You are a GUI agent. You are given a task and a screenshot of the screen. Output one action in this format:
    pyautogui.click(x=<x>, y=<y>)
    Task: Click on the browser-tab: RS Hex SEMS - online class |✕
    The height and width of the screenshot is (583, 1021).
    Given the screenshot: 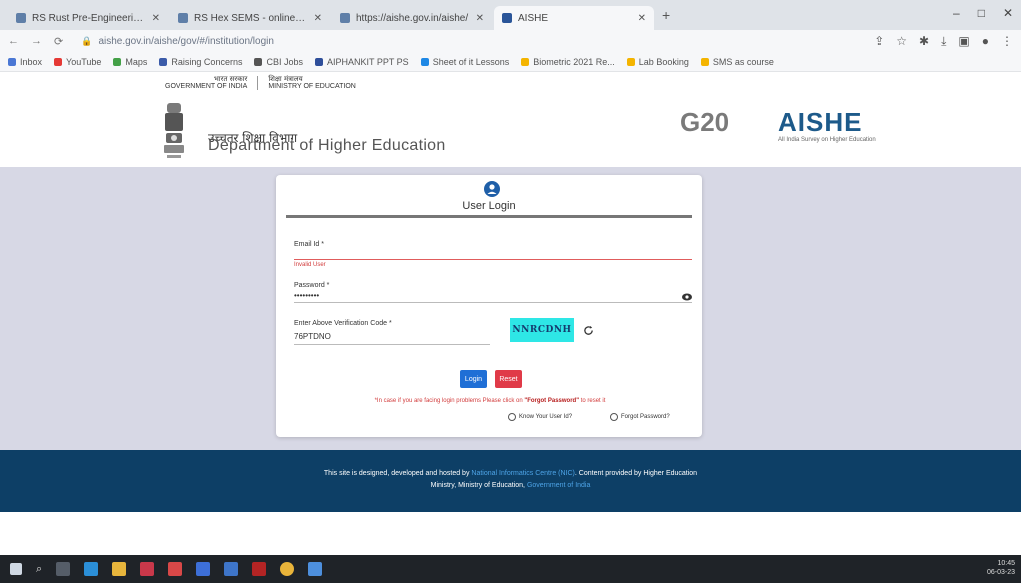 What is the action you would take?
    pyautogui.click(x=250, y=18)
    